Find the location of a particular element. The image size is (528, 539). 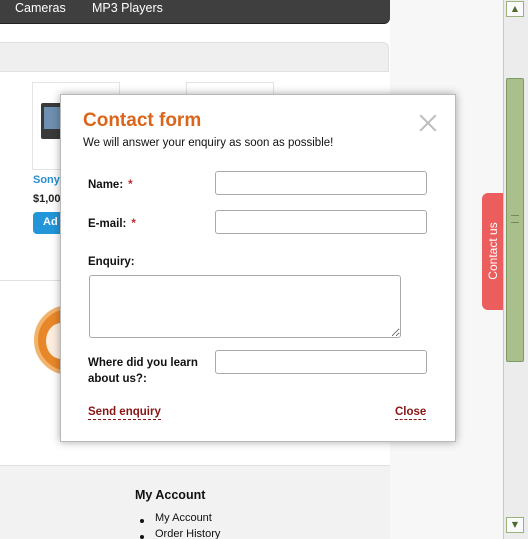

source-label: Where did you learn about us?: is located at coordinates (143, 371).